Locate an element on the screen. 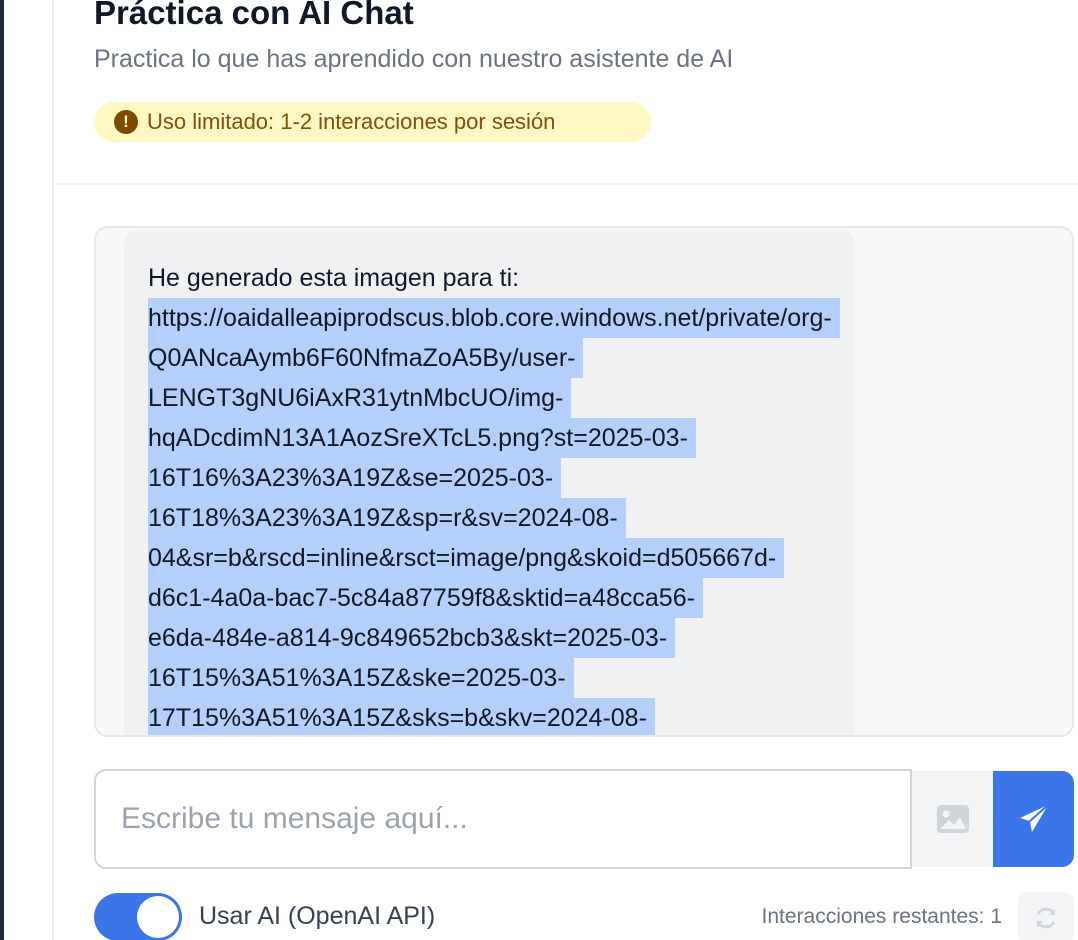 The height and width of the screenshot is (940, 1078). image-icon is located at coordinates (952, 819).